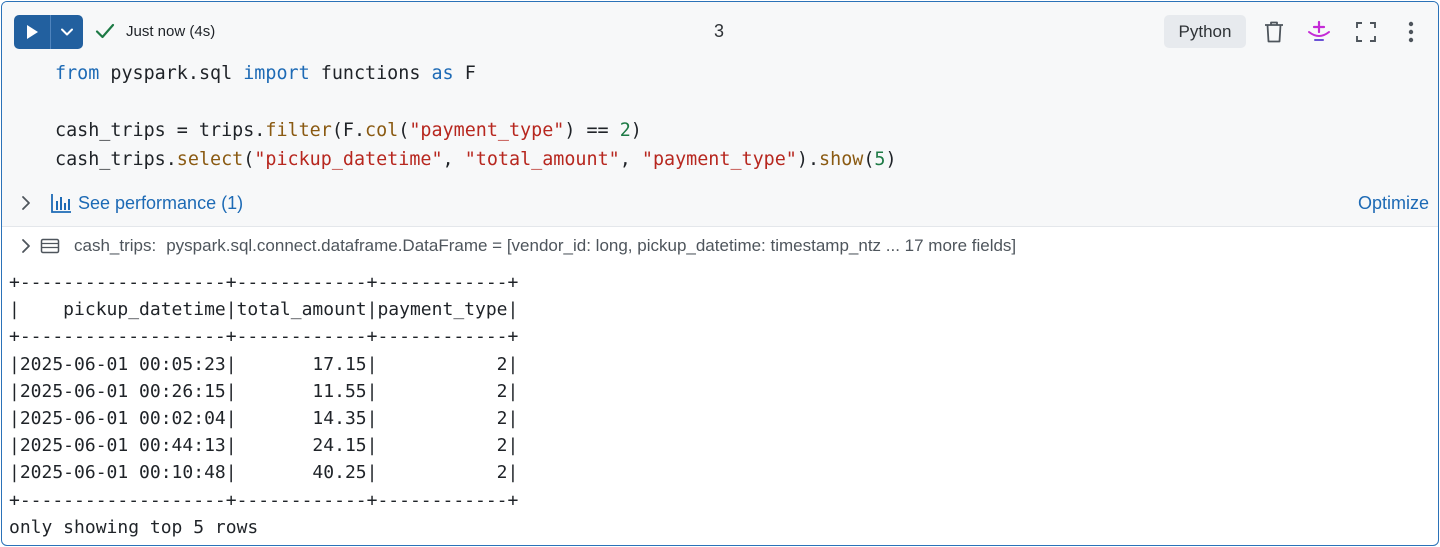  What do you see at coordinates (1205, 31) in the screenshot?
I see `language-selector: Python` at bounding box center [1205, 31].